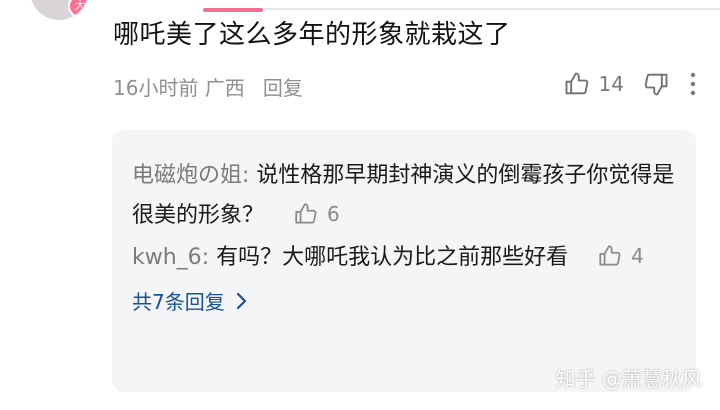  I want to click on thumbs-down-icon, so click(656, 84).